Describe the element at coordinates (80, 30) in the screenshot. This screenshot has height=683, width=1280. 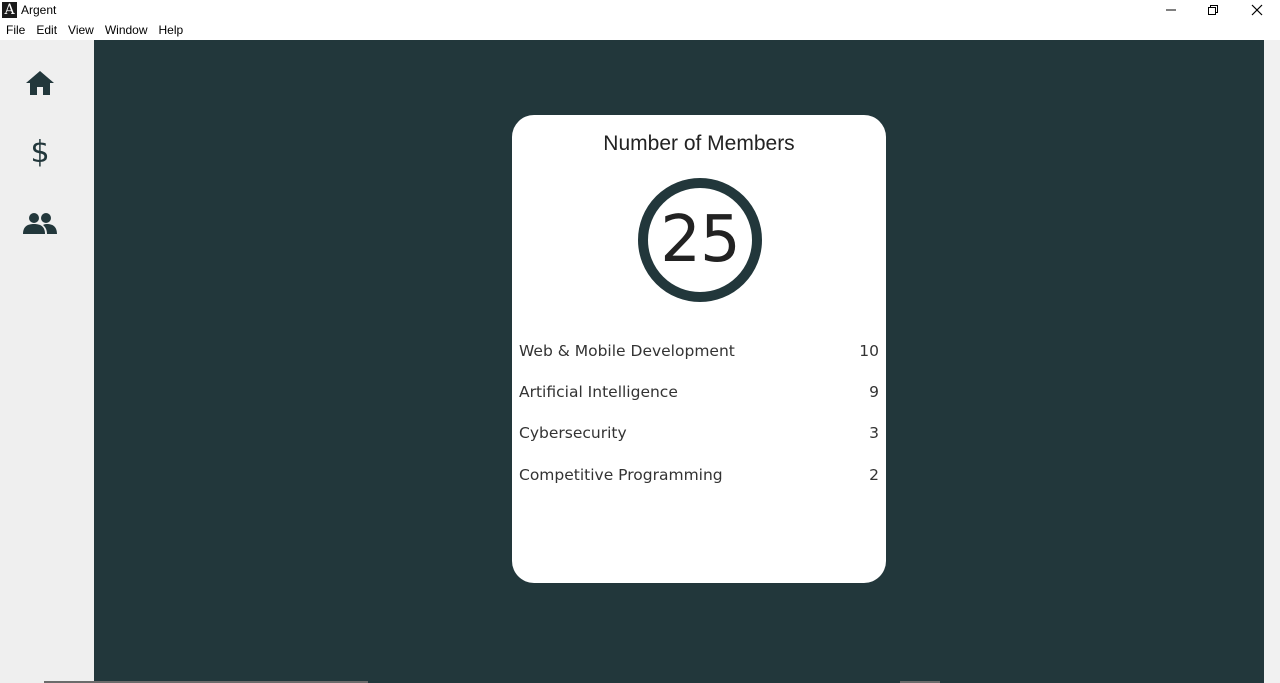
I see `menu-view: View` at that location.